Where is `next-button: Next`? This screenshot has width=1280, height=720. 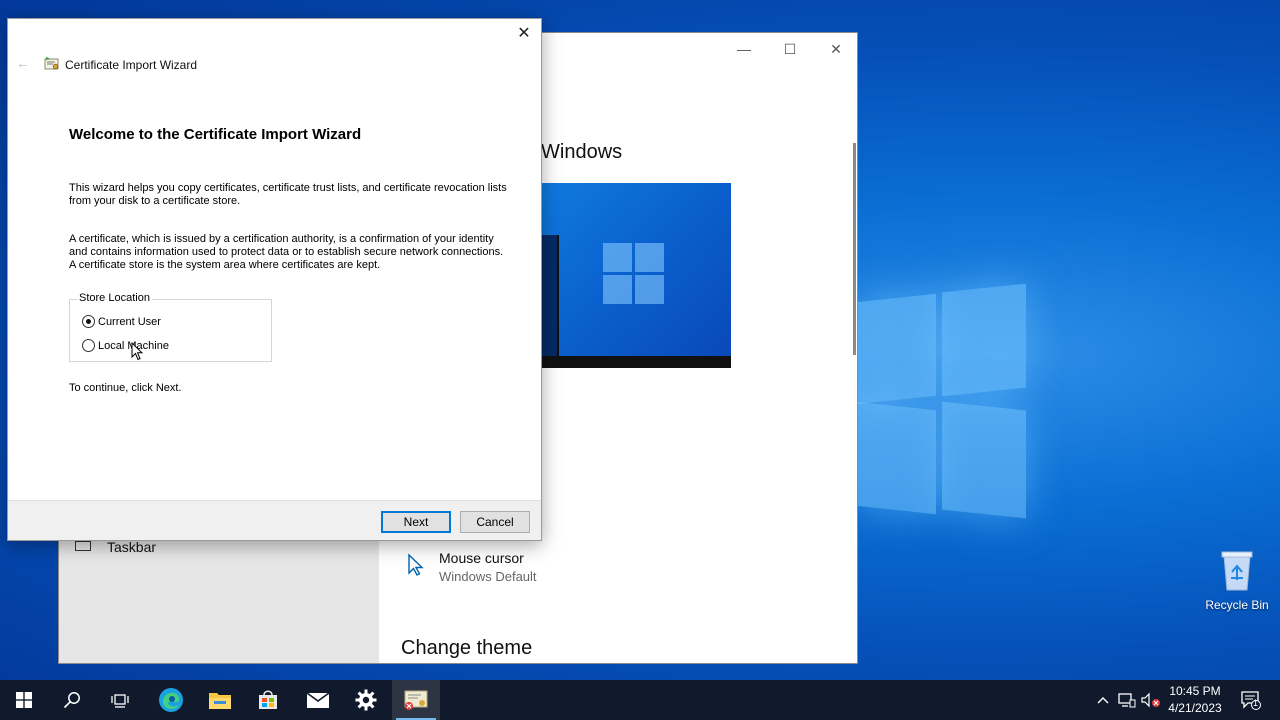 next-button: Next is located at coordinates (416, 522).